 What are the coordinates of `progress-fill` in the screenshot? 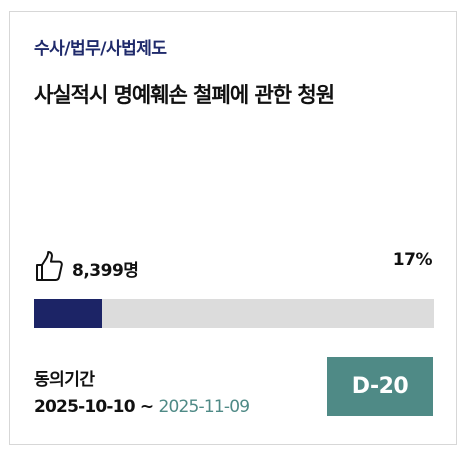 It's located at (68, 313).